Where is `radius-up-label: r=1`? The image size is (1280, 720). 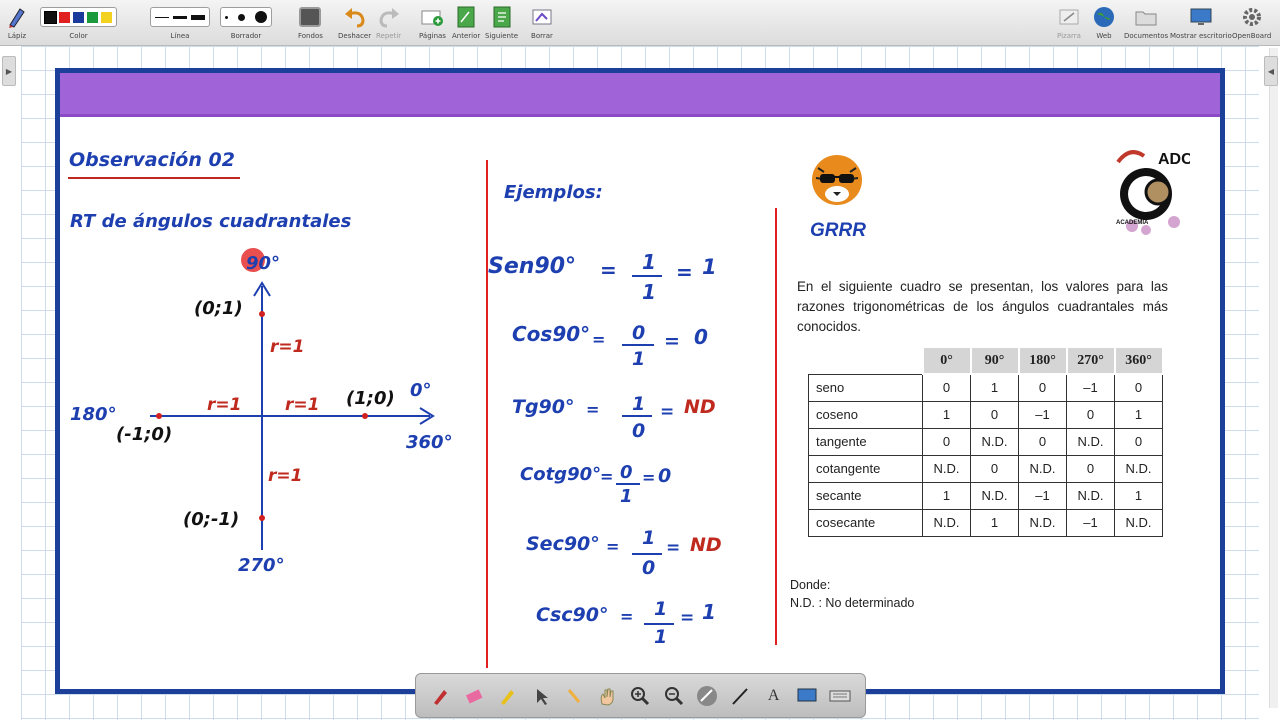 radius-up-label: r=1 is located at coordinates (287, 347).